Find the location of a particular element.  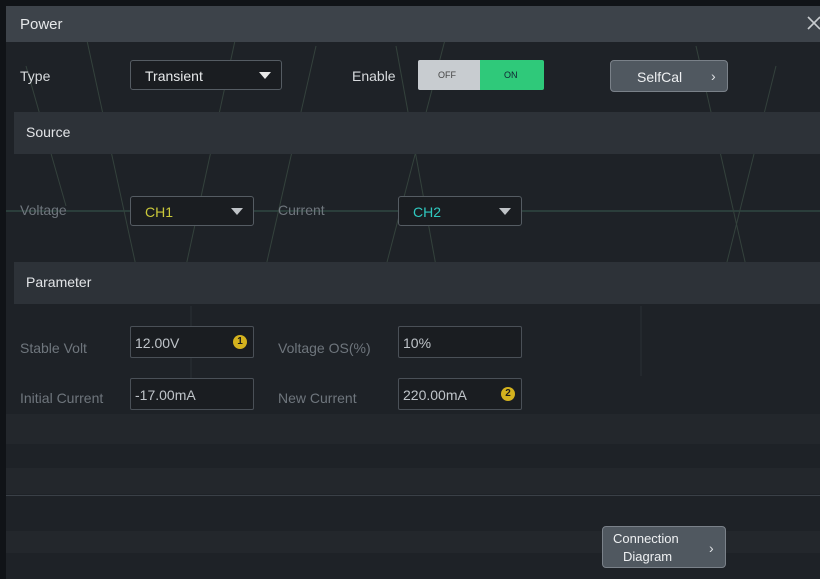

voltage-source-dropdown: CH1 is located at coordinates (192, 211).